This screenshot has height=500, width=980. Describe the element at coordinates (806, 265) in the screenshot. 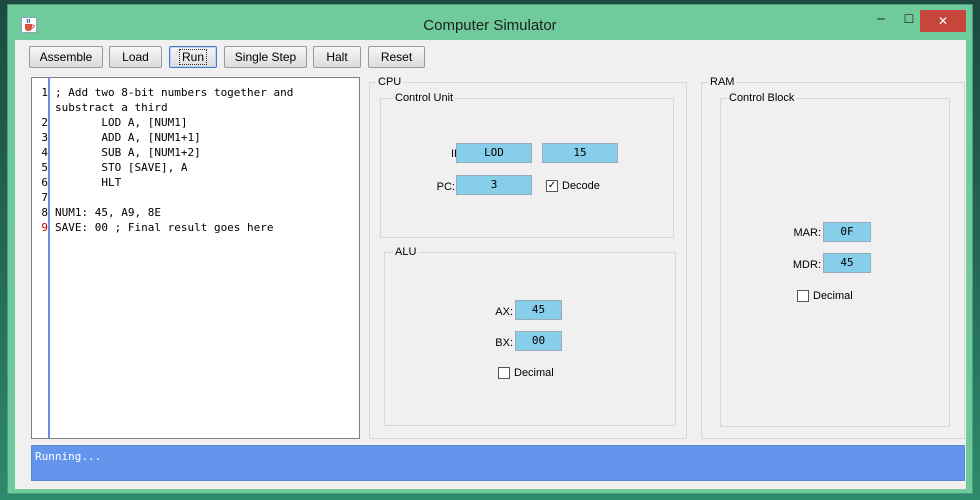

I see `mdr-label: MDR:` at that location.